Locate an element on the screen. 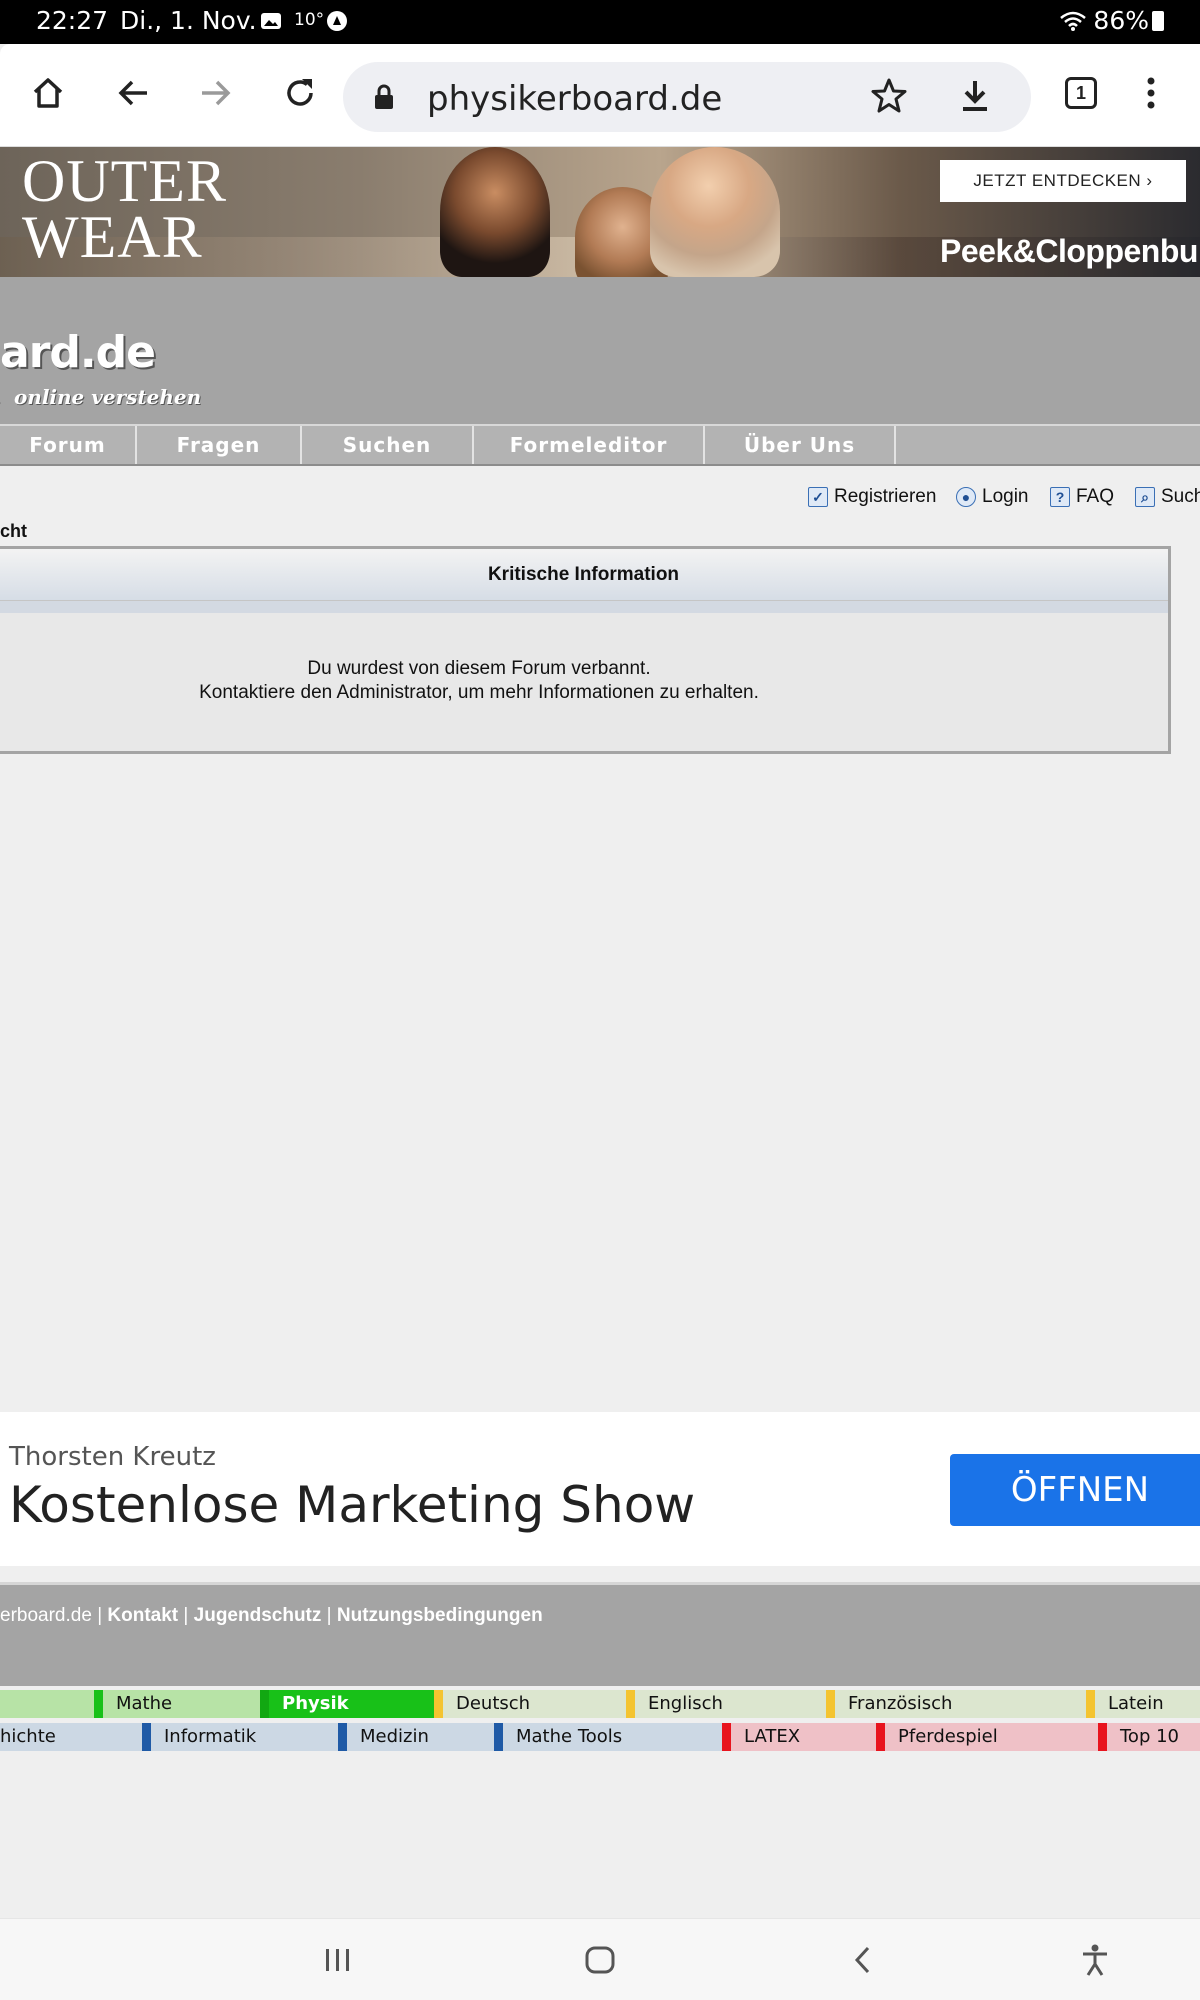 Image resolution: width=1200 pixels, height=2000 pixels. panel-title: Kritische Information is located at coordinates (584, 575).